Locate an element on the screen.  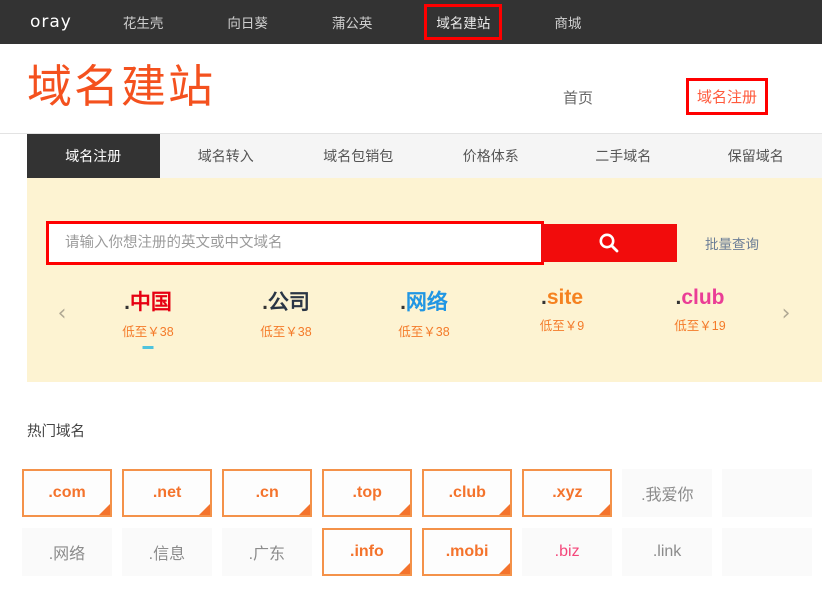
top-nav-item-label: 花生壳 is located at coordinates (143, 23).